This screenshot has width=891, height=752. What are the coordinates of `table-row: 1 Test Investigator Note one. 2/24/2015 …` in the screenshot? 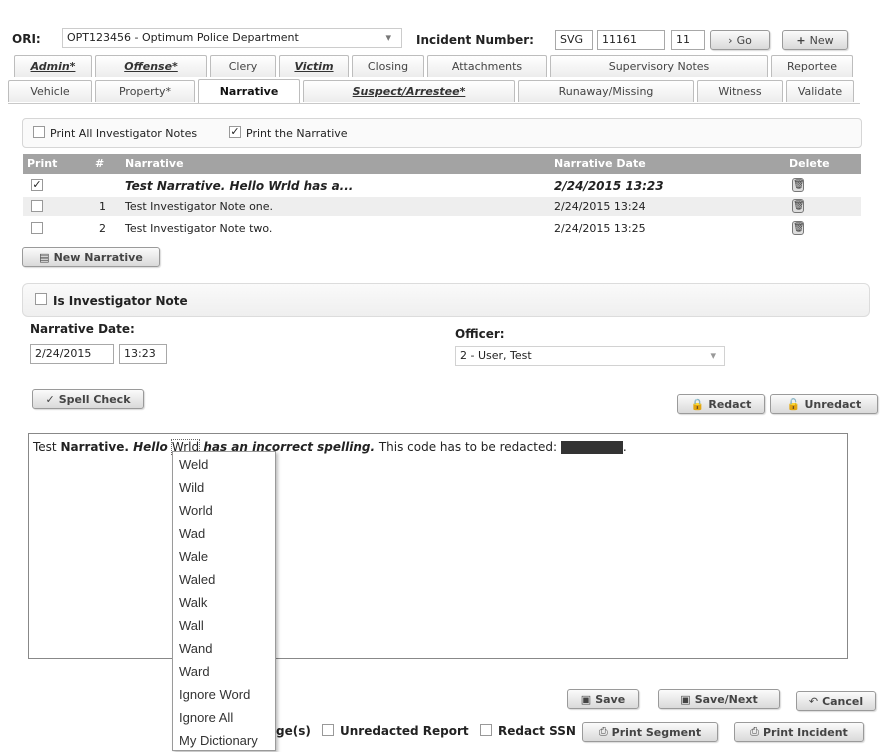 It's located at (442, 206).